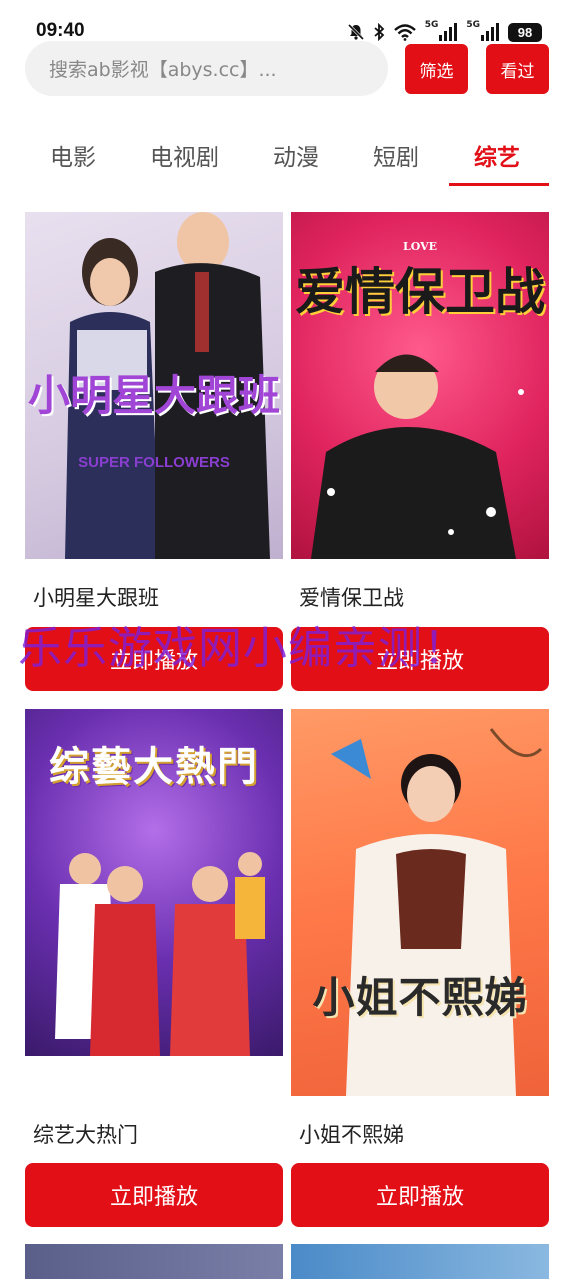 This screenshot has width=572, height=1279. Describe the element at coordinates (153, 395) in the screenshot. I see `poster-title: 小明星大跟班` at that location.